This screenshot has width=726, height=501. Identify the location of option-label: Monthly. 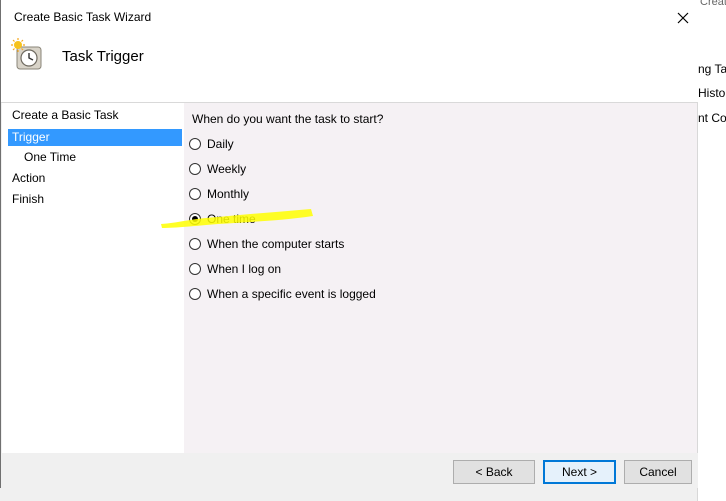
(228, 194).